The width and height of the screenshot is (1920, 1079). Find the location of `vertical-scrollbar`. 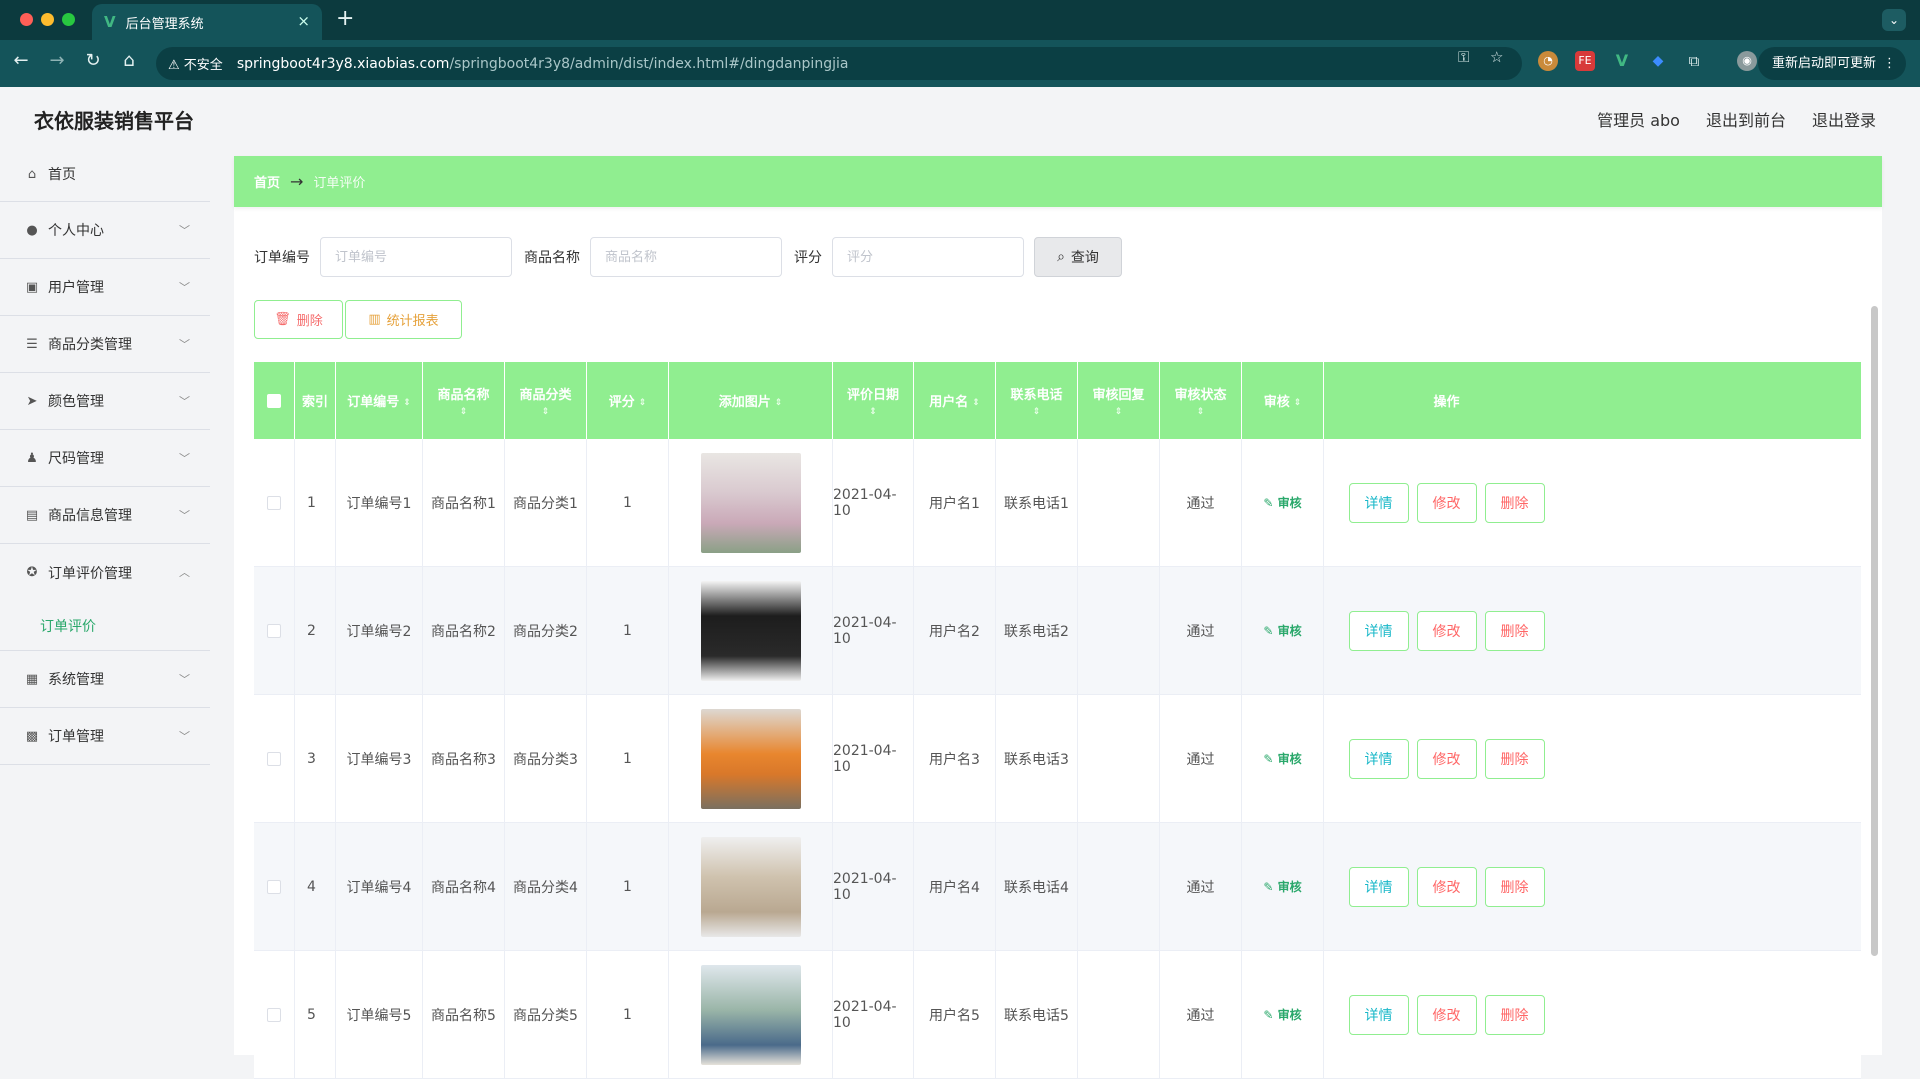

vertical-scrollbar is located at coordinates (1874, 631).